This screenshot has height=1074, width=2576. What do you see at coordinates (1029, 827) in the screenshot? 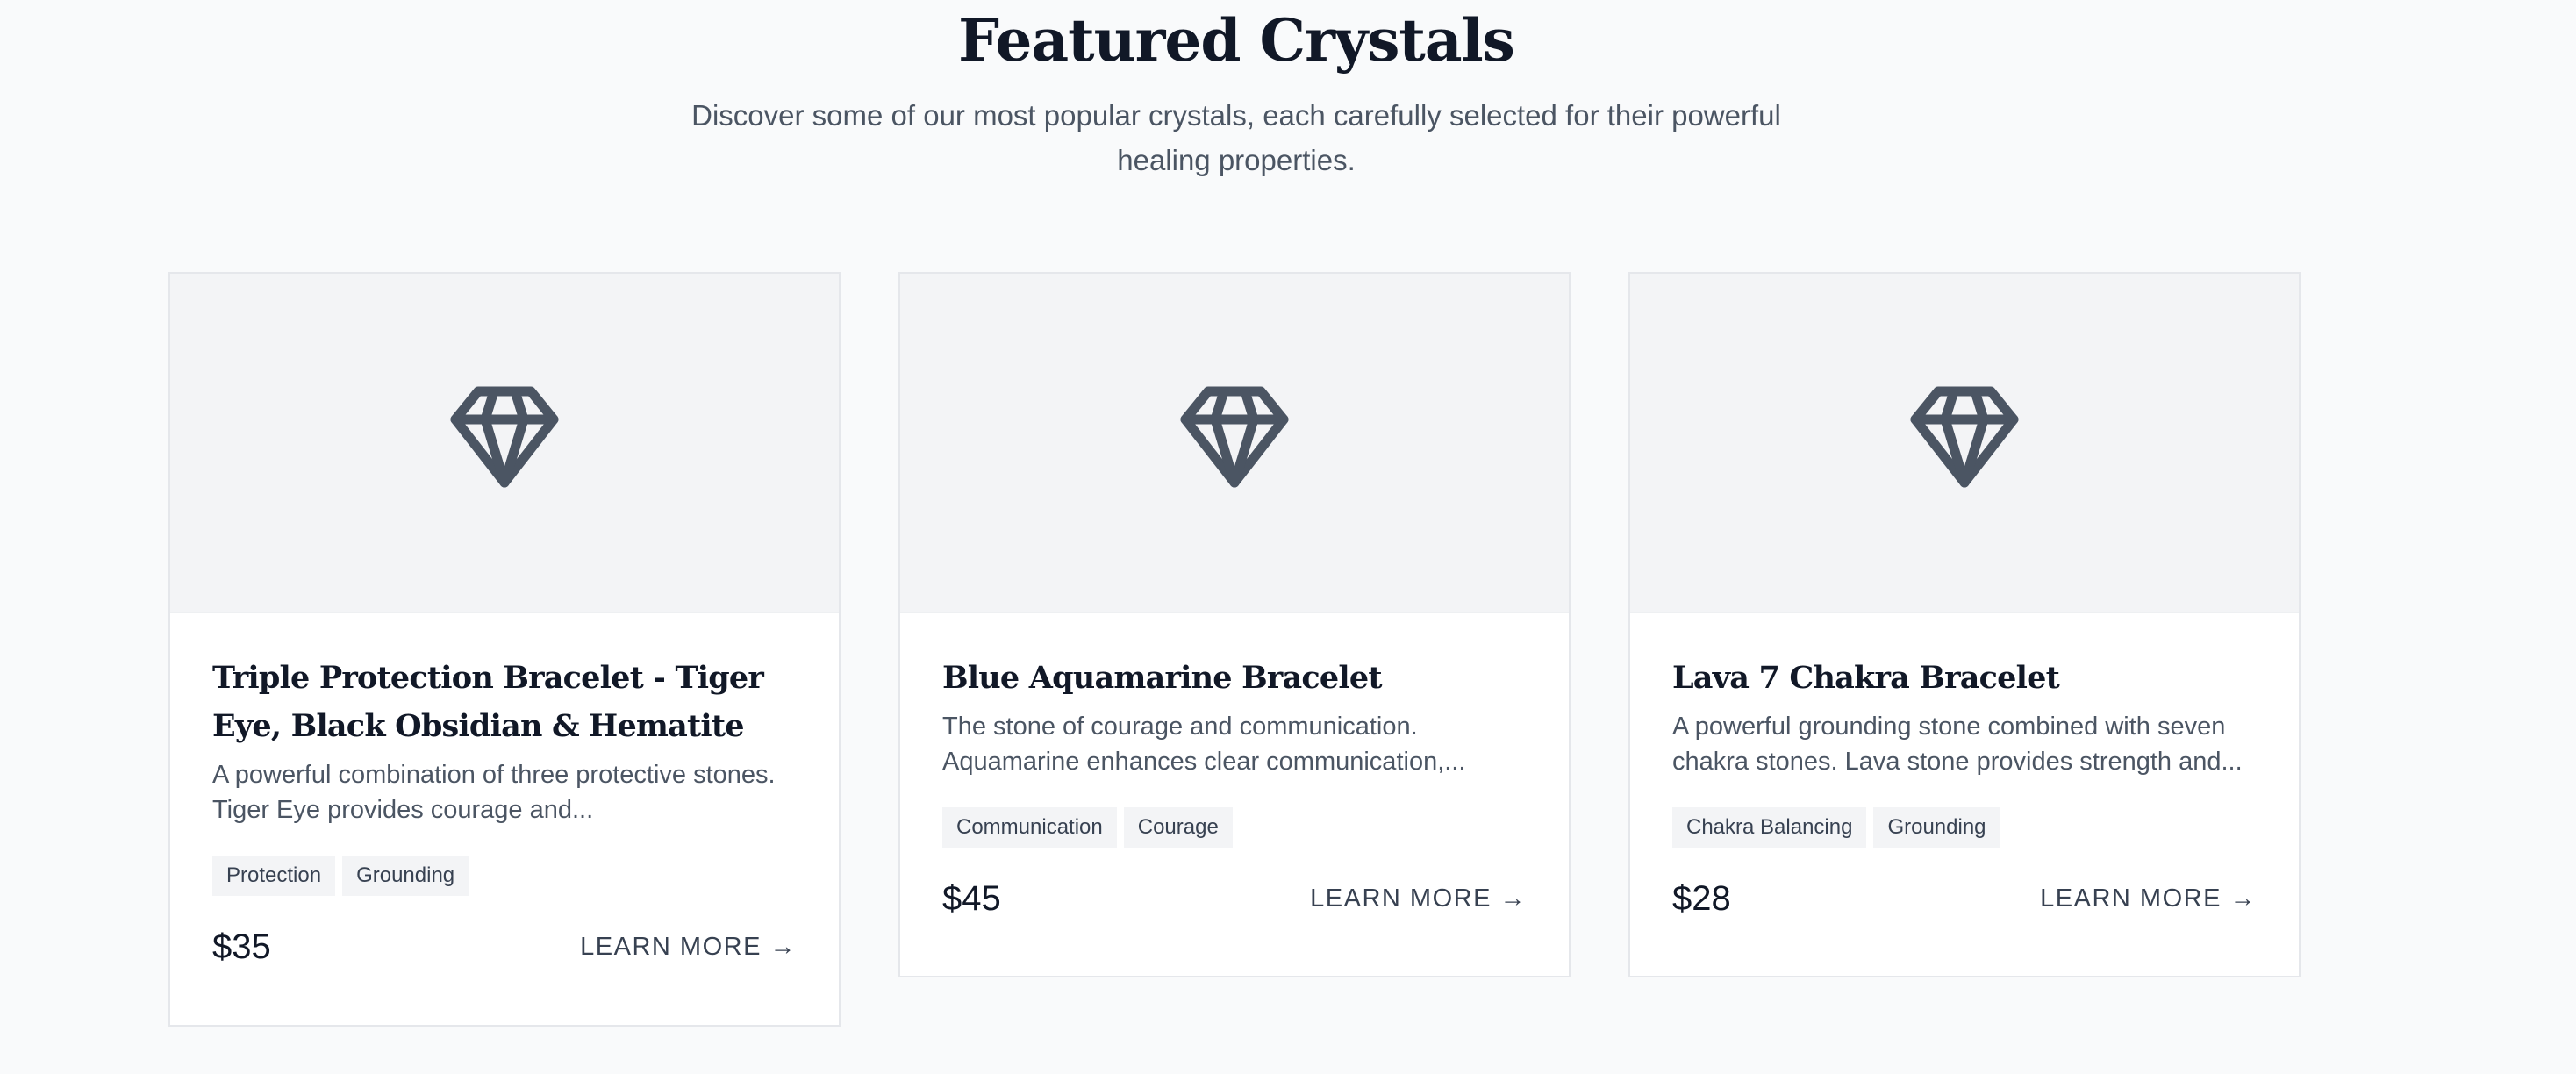
I see `tag-communication: Communication` at bounding box center [1029, 827].